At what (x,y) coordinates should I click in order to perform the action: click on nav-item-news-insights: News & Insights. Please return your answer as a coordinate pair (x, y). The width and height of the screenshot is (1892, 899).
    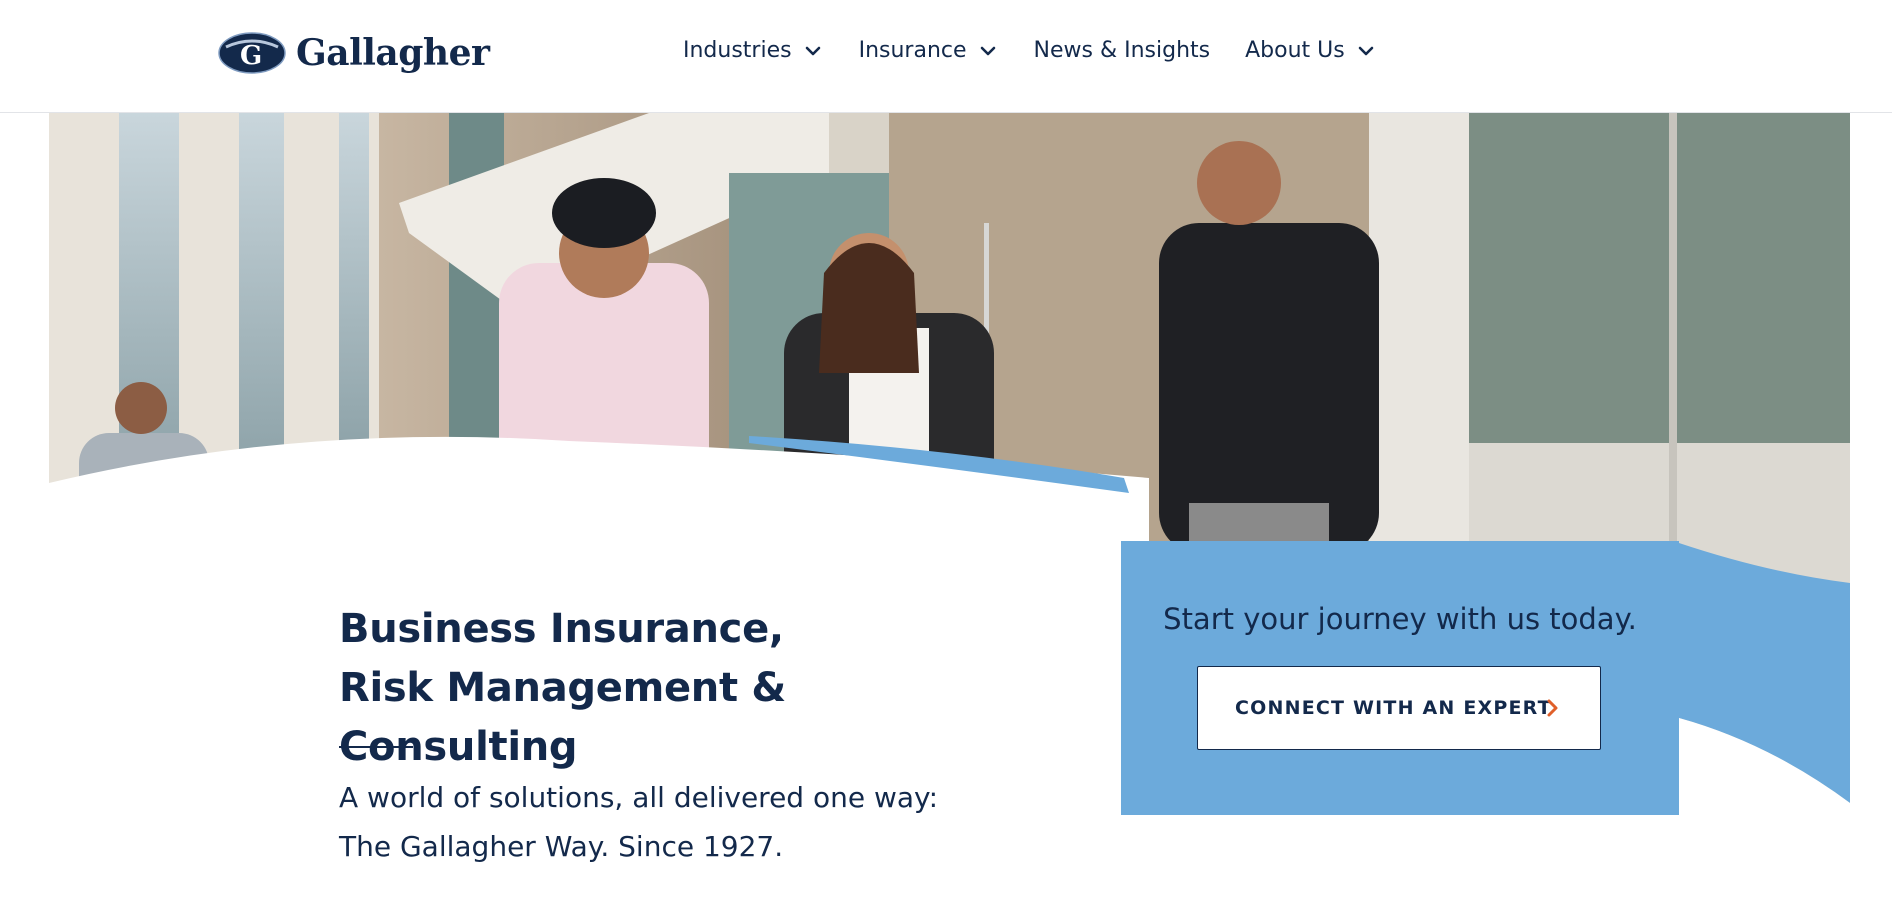
    Looking at the image, I should click on (1122, 50).